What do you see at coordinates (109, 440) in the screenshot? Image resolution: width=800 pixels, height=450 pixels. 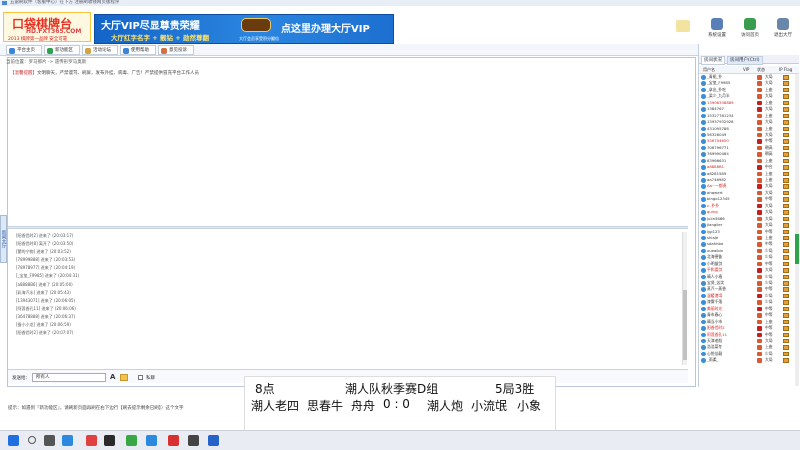 I see `qq-icon` at bounding box center [109, 440].